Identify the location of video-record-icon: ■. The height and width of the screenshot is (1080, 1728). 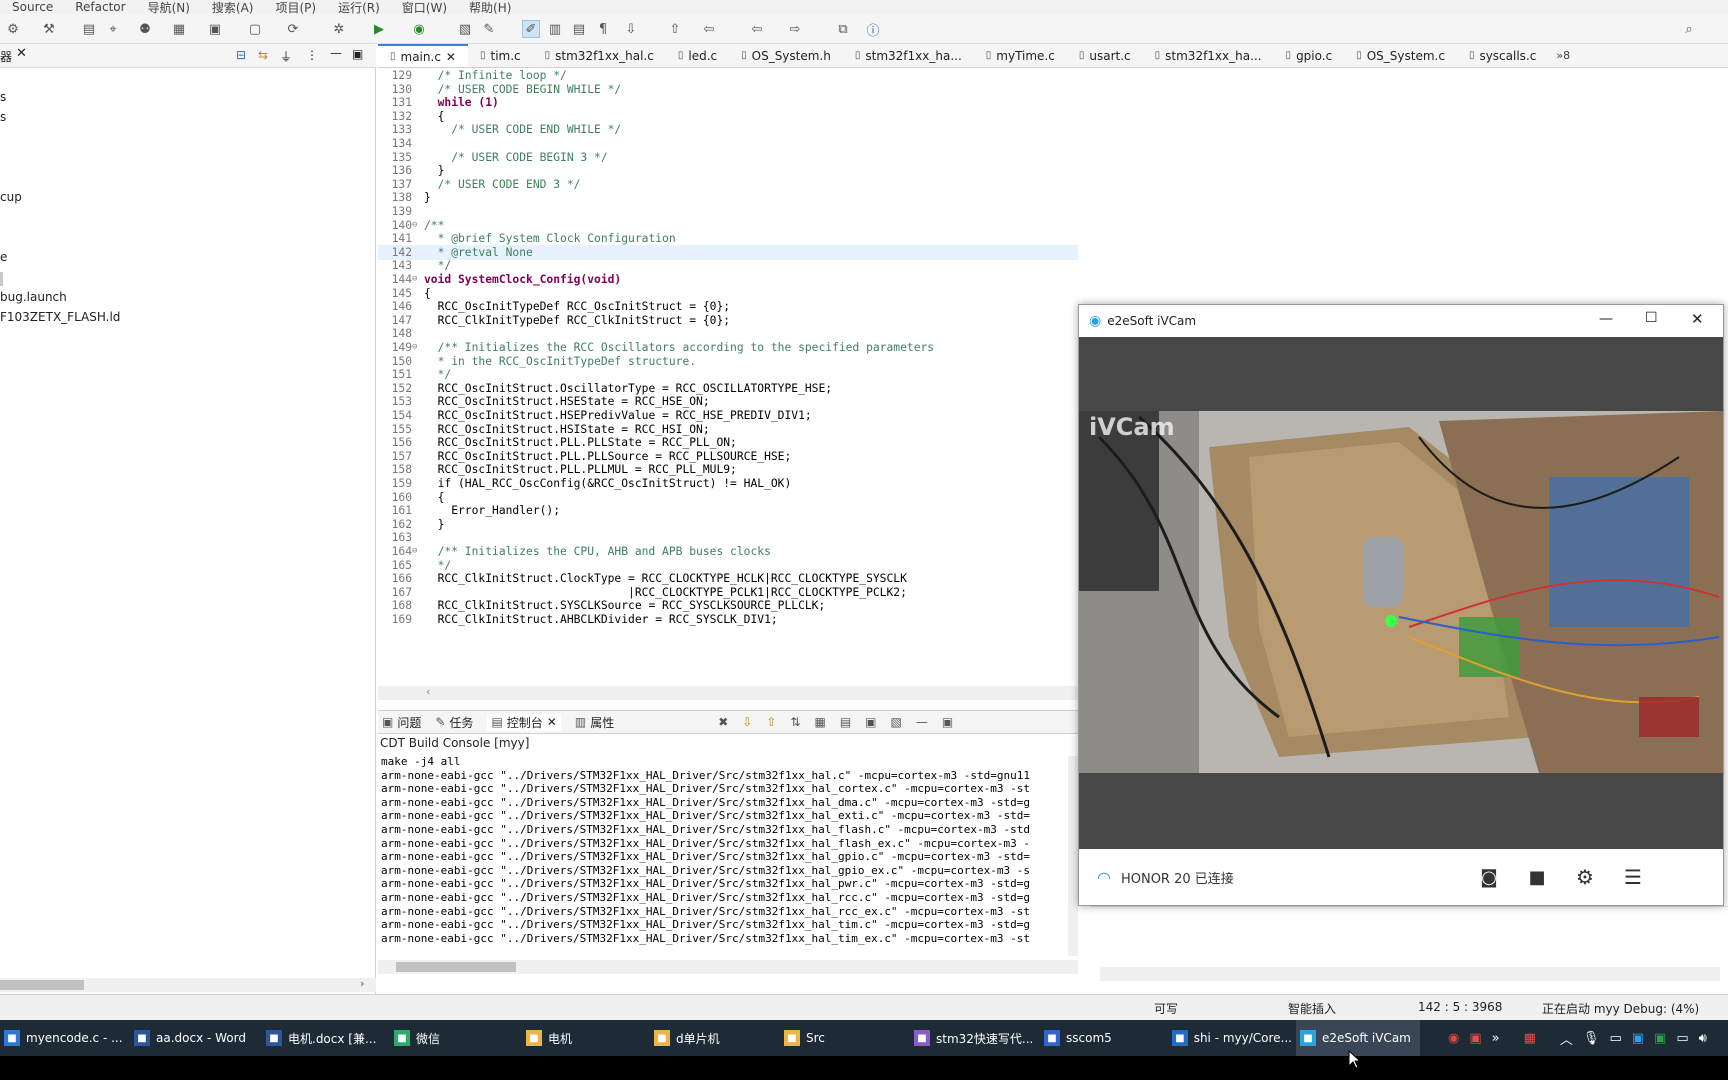
(1537, 877).